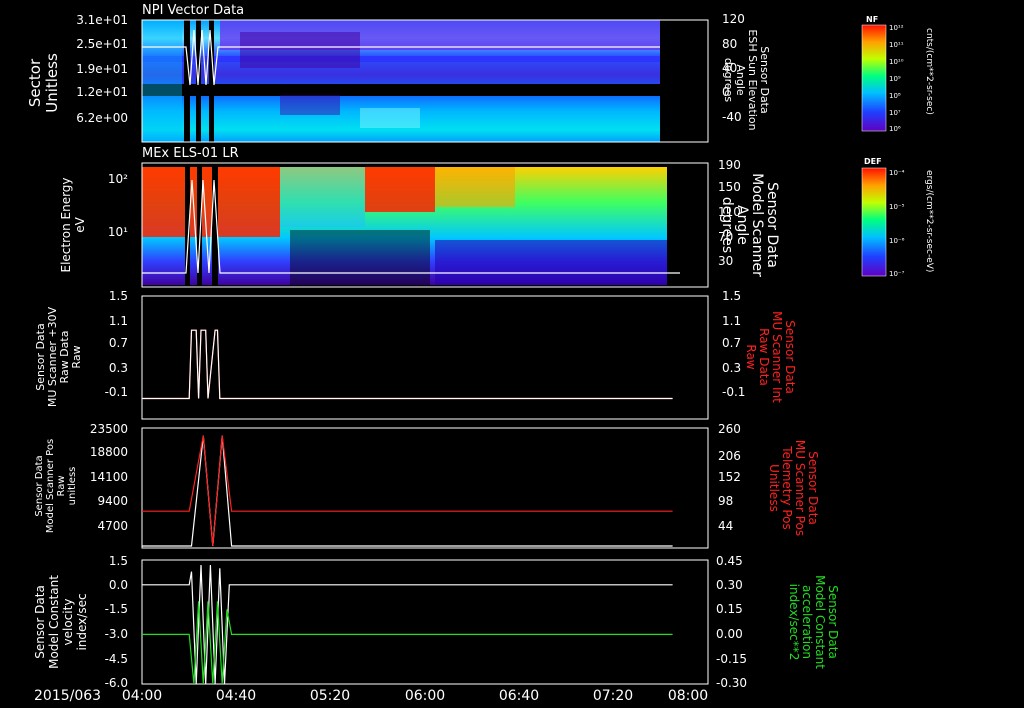 Image resolution: width=1024 pixels, height=708 pixels. Describe the element at coordinates (116, 659) in the screenshot. I see `p5-ytick: -4.5` at that location.